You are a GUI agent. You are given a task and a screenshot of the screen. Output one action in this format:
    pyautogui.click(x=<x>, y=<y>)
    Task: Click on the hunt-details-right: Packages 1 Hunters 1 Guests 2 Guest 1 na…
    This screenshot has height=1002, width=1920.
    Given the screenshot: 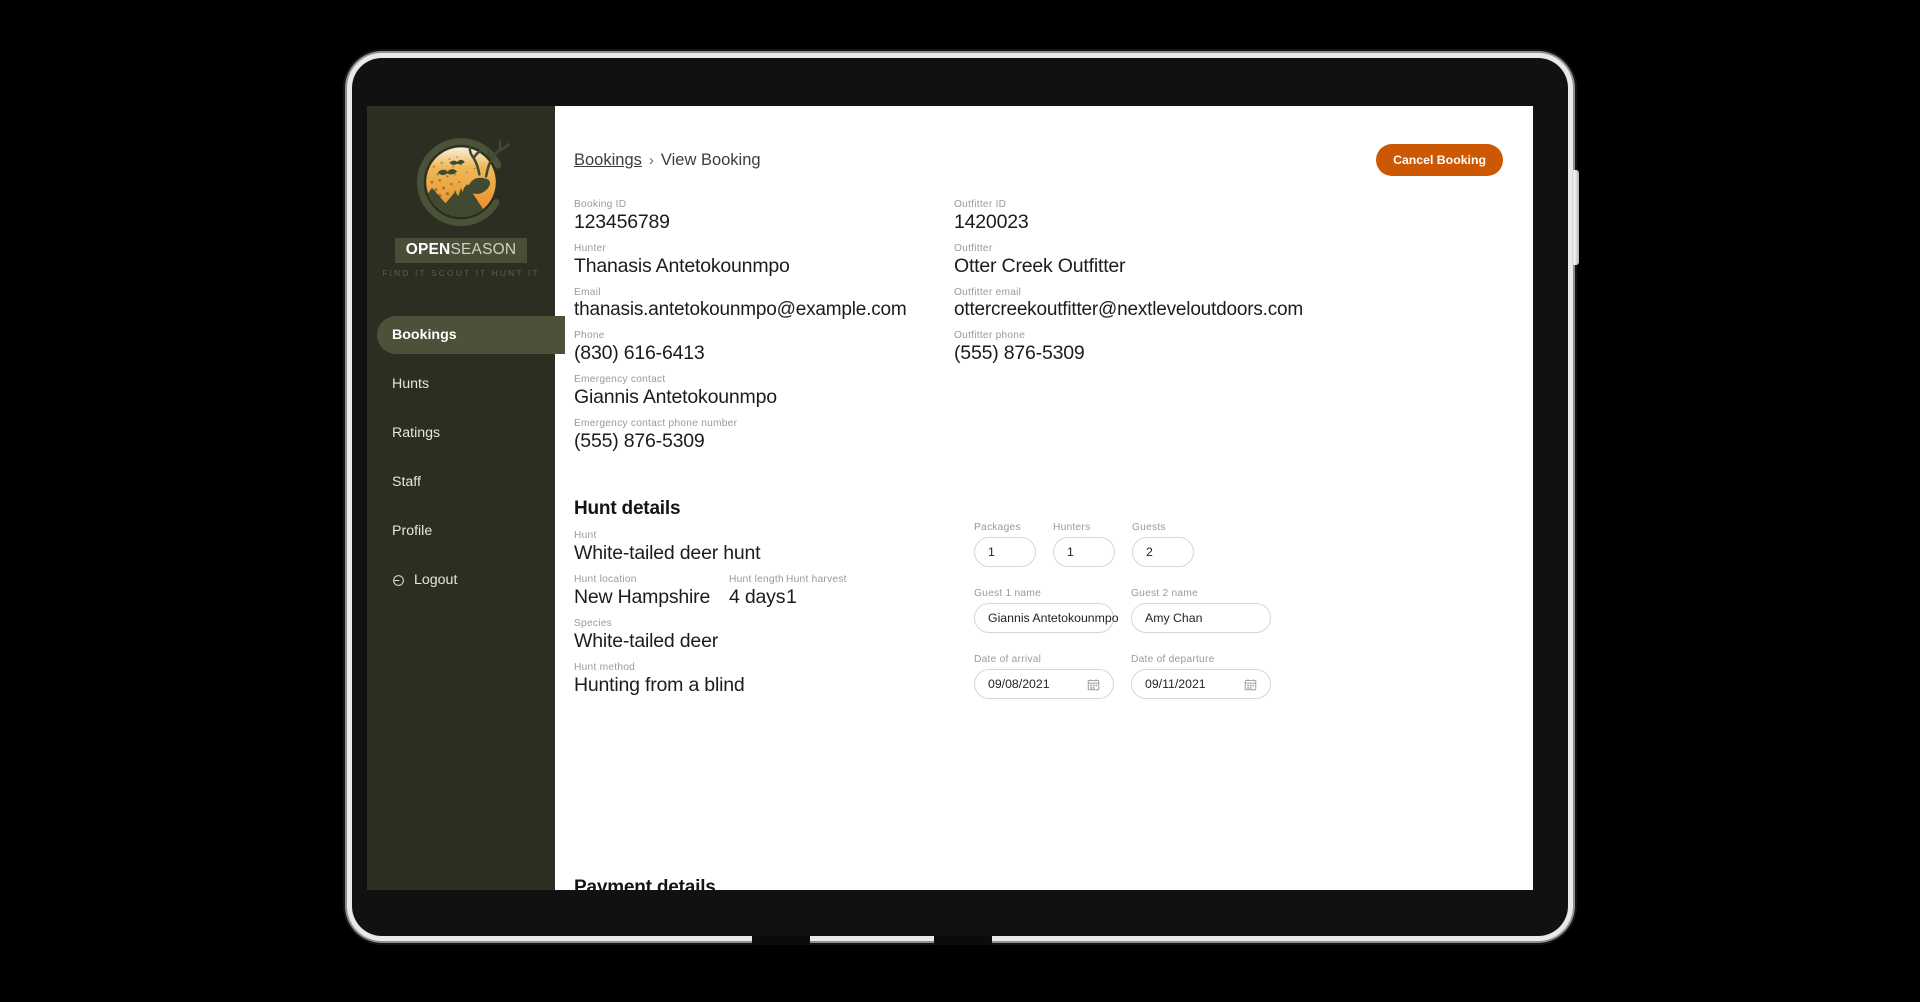 What is the action you would take?
    pyautogui.click(x=1248, y=602)
    